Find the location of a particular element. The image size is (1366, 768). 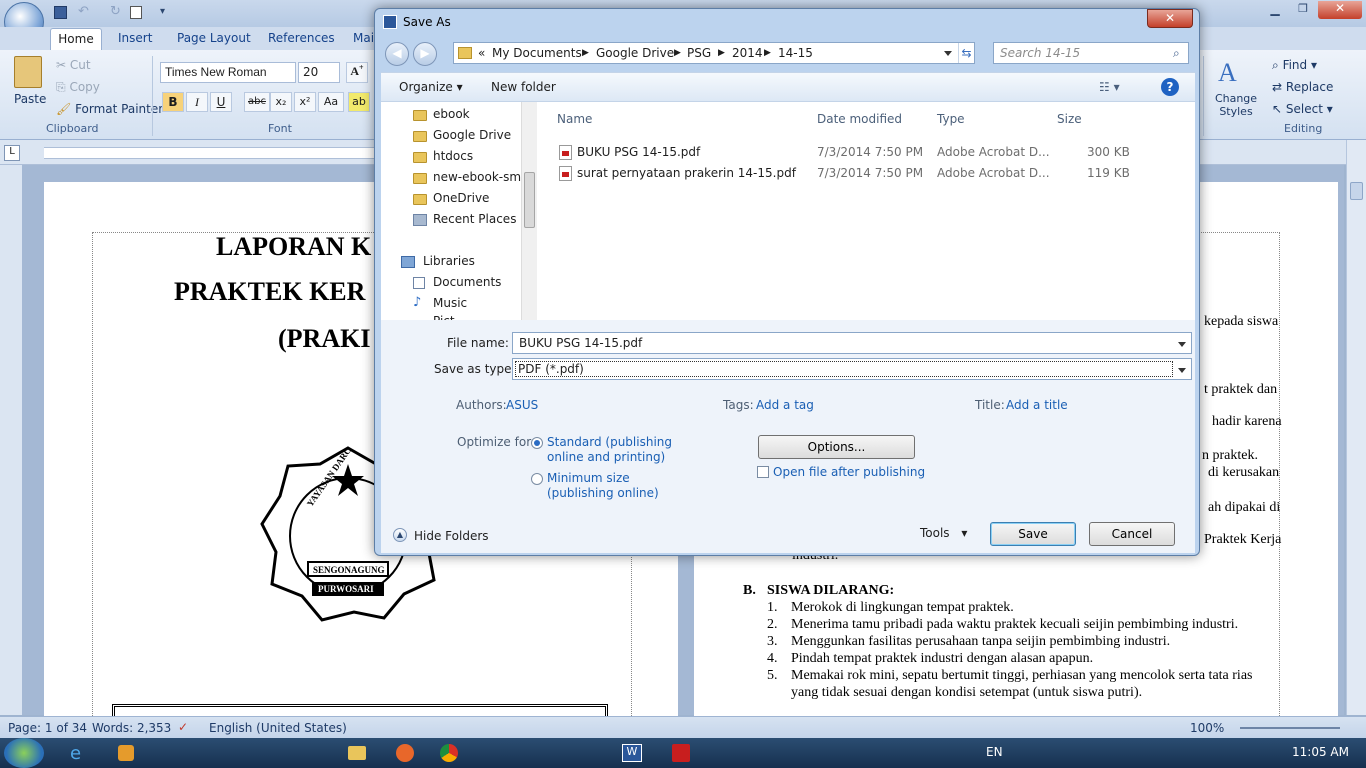

italic-icon: I is located at coordinates (197, 102).